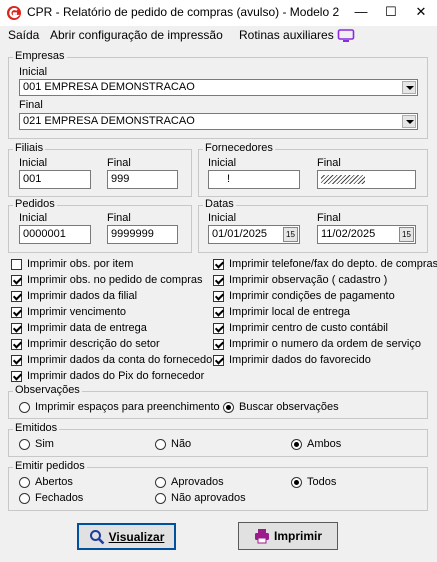 The image size is (437, 562). What do you see at coordinates (321, 482) in the screenshot?
I see `emitir-todos-label: Todos` at bounding box center [321, 482].